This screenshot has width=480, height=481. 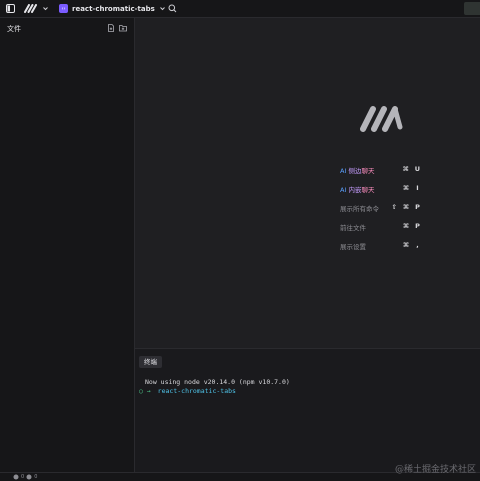 I want to click on shortcut-keys: ⌘,, so click(x=410, y=245).